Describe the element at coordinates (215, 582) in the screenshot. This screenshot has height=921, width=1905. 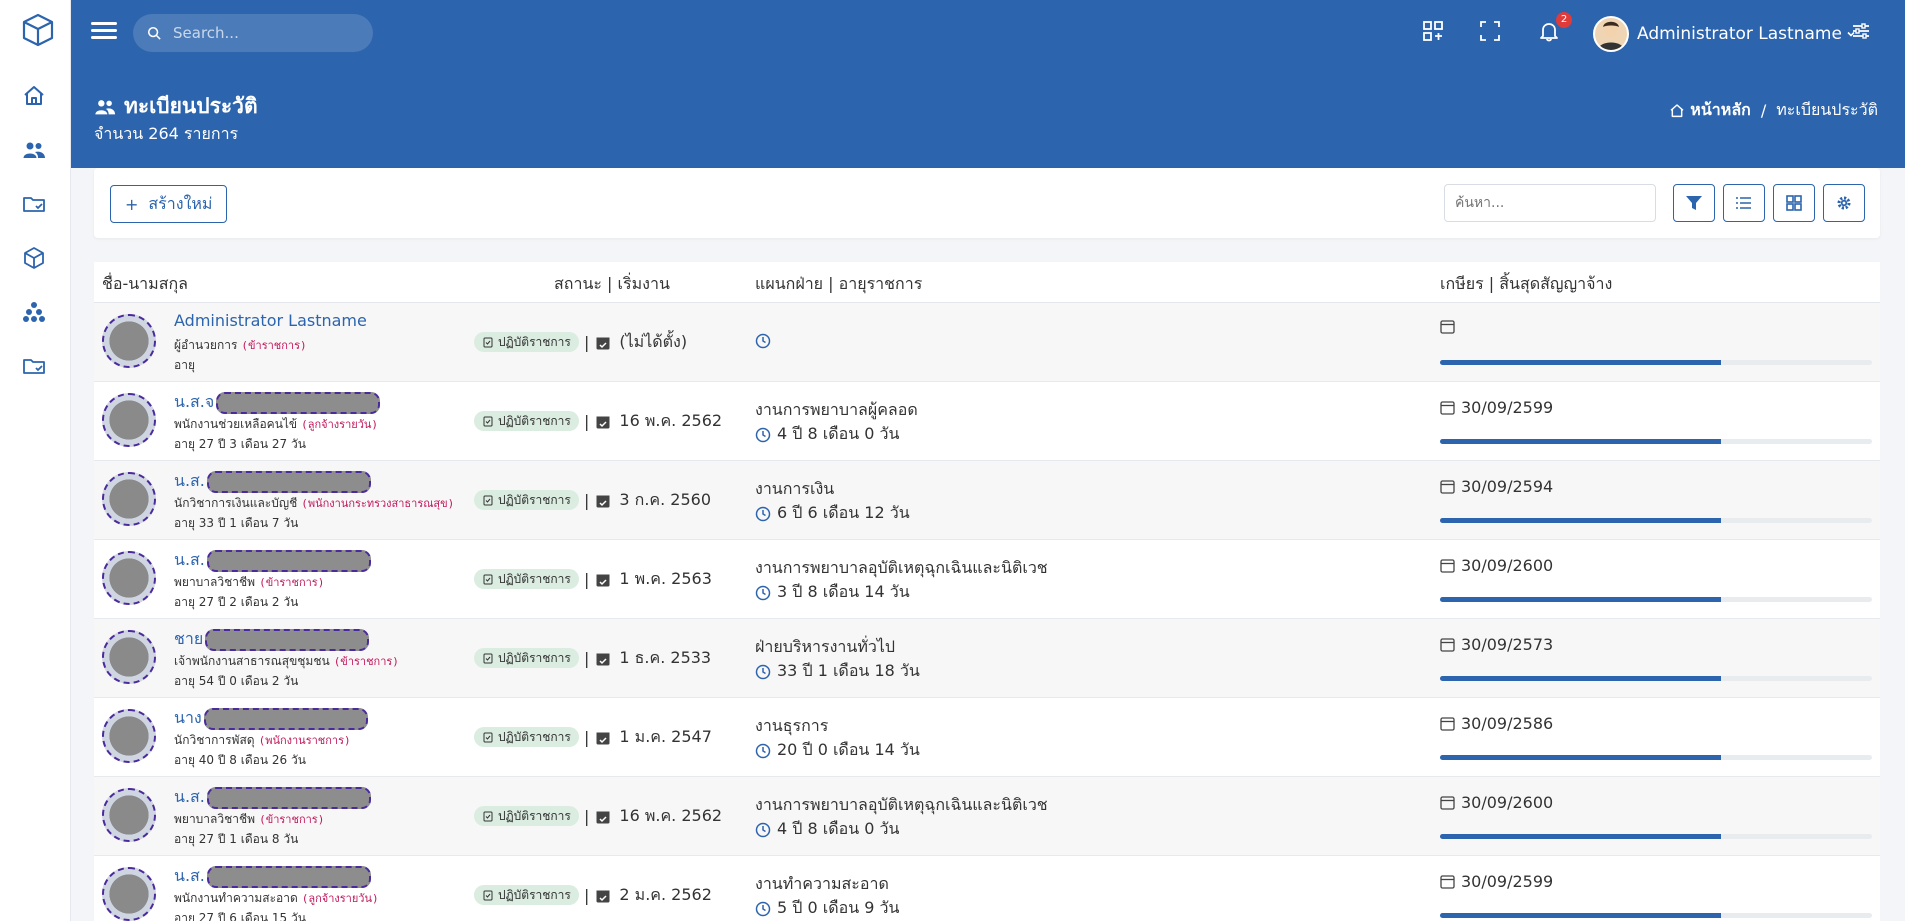
I see `position-text: พยาบาลวิชาชีพ` at that location.